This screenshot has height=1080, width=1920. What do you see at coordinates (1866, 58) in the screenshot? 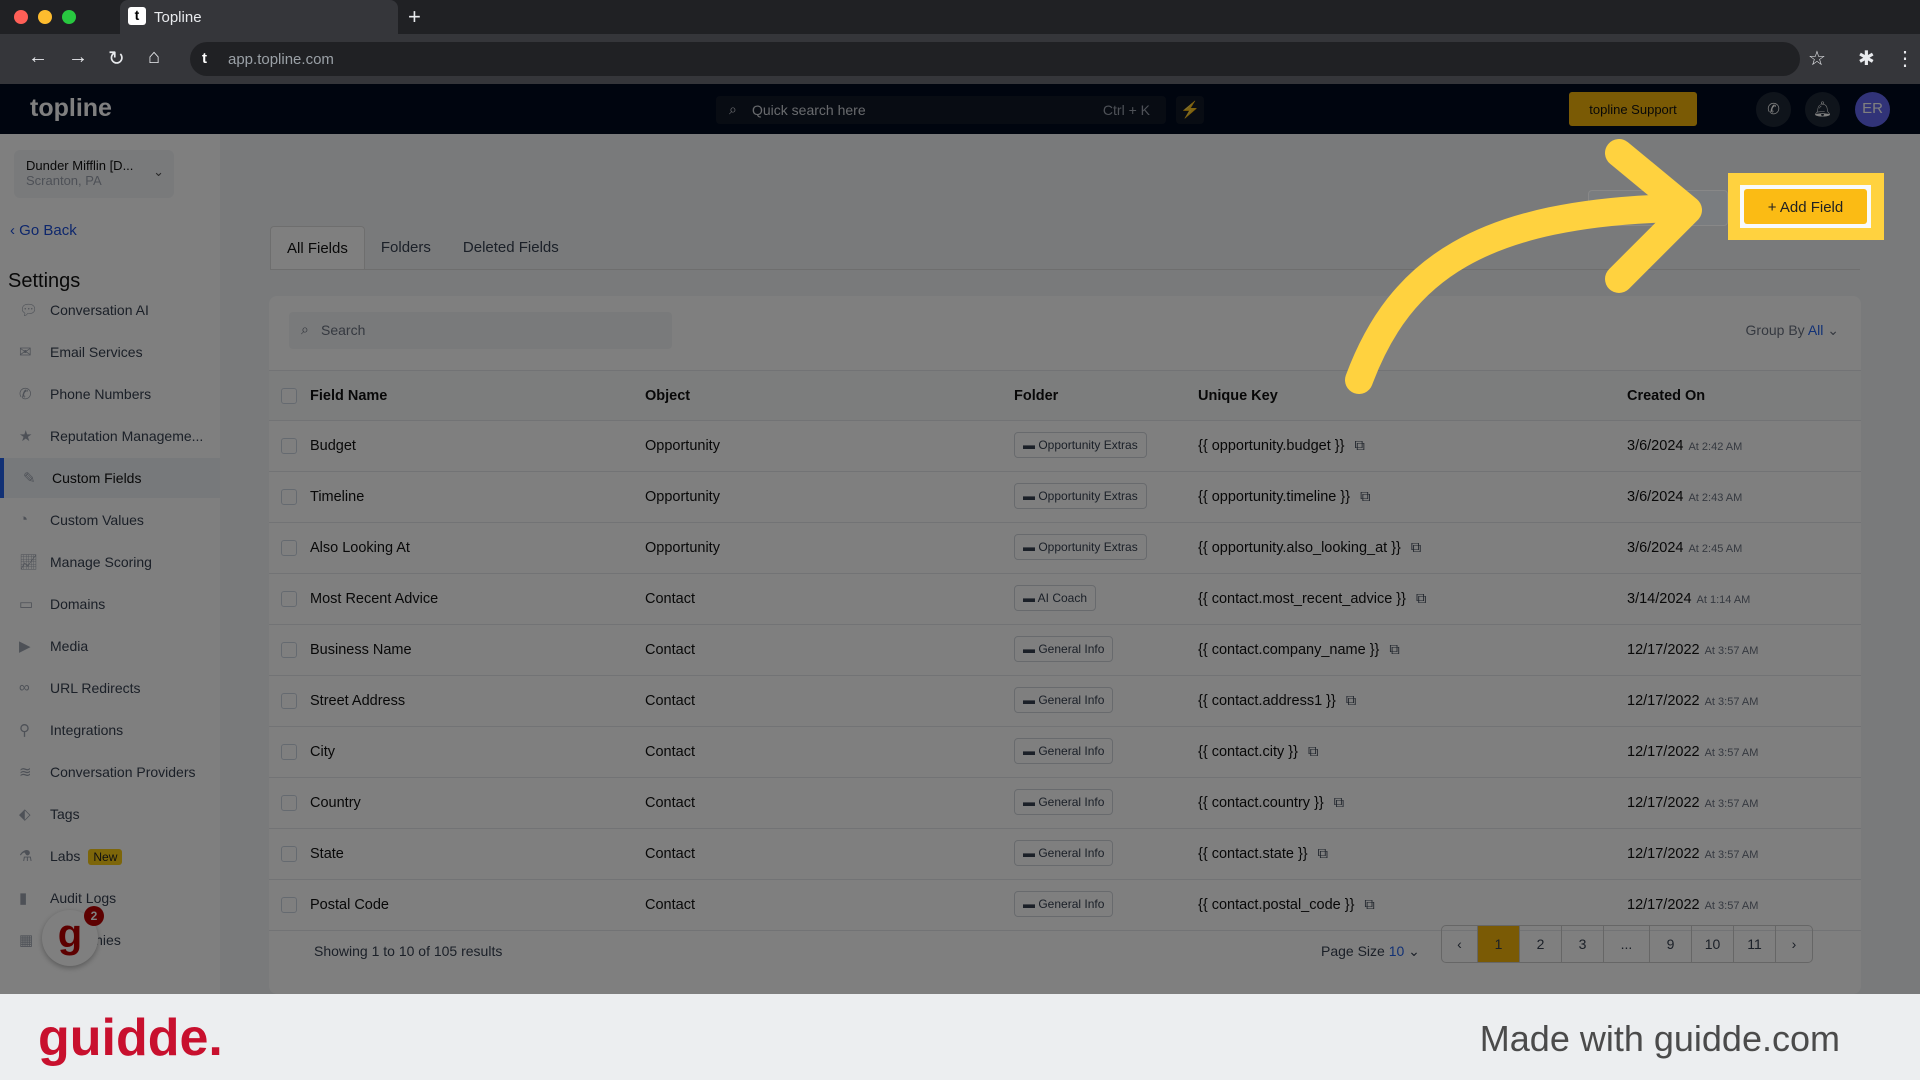
I see `extensions-icon: ✱` at bounding box center [1866, 58].